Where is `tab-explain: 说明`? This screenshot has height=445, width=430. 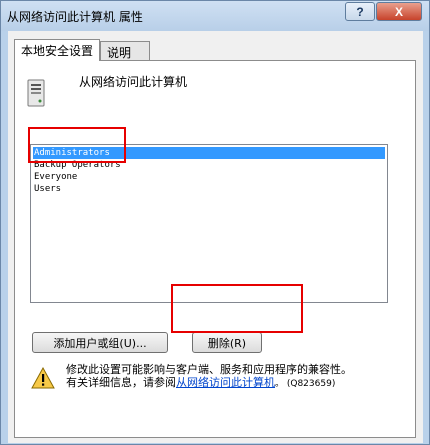 tab-explain: 说明 is located at coordinates (125, 51).